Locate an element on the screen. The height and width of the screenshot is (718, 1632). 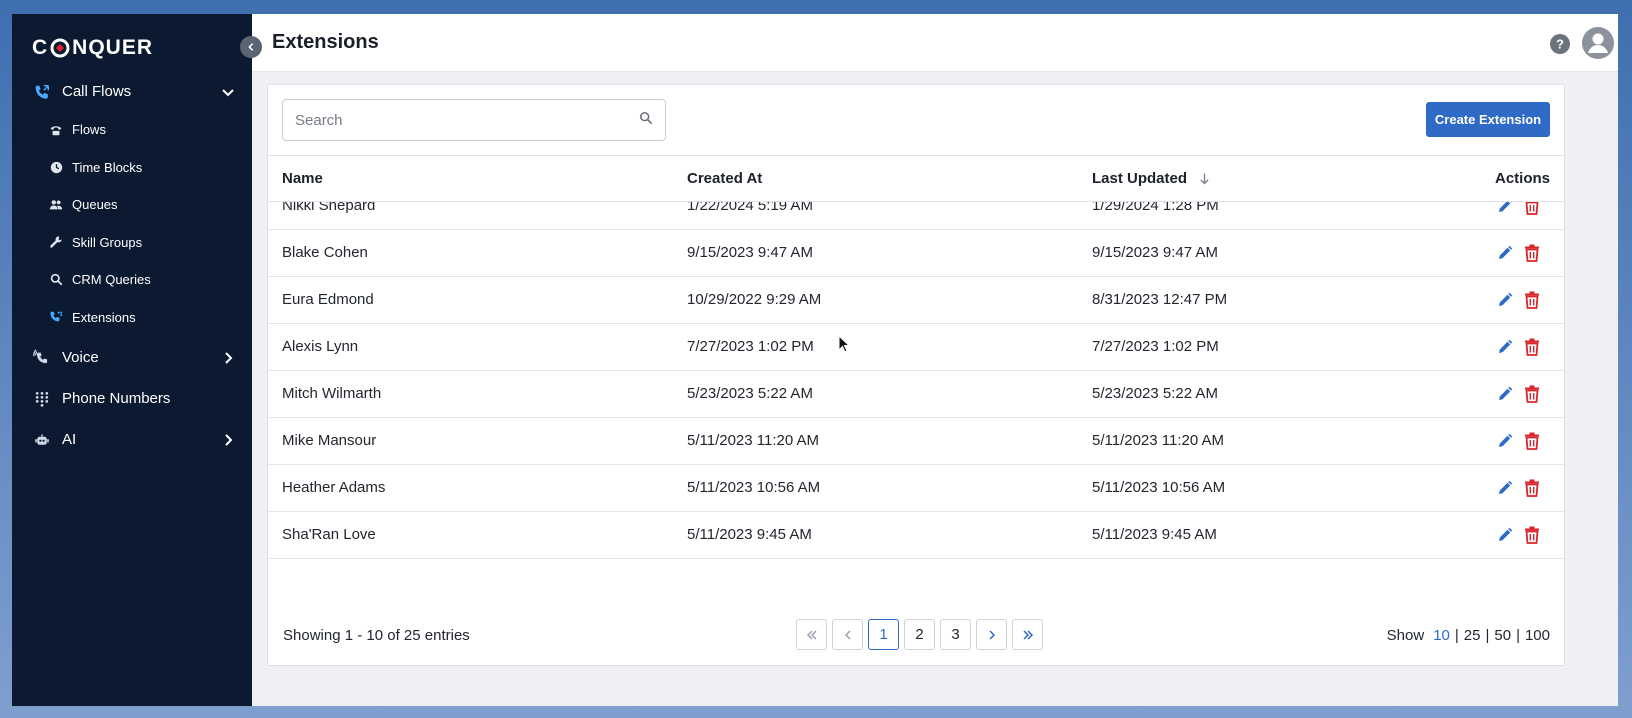
sidebar-subitem-skill-groups: Skill Groups is located at coordinates (132, 243).